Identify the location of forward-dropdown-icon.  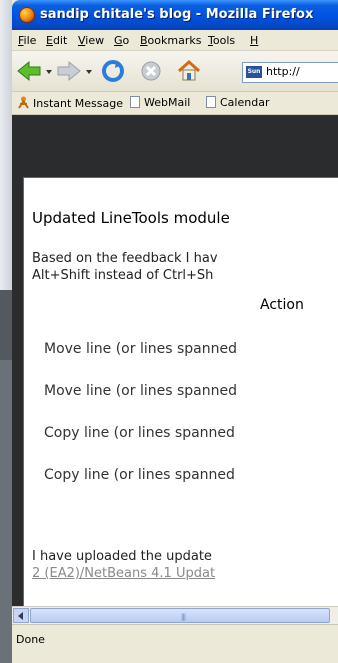
(89, 72).